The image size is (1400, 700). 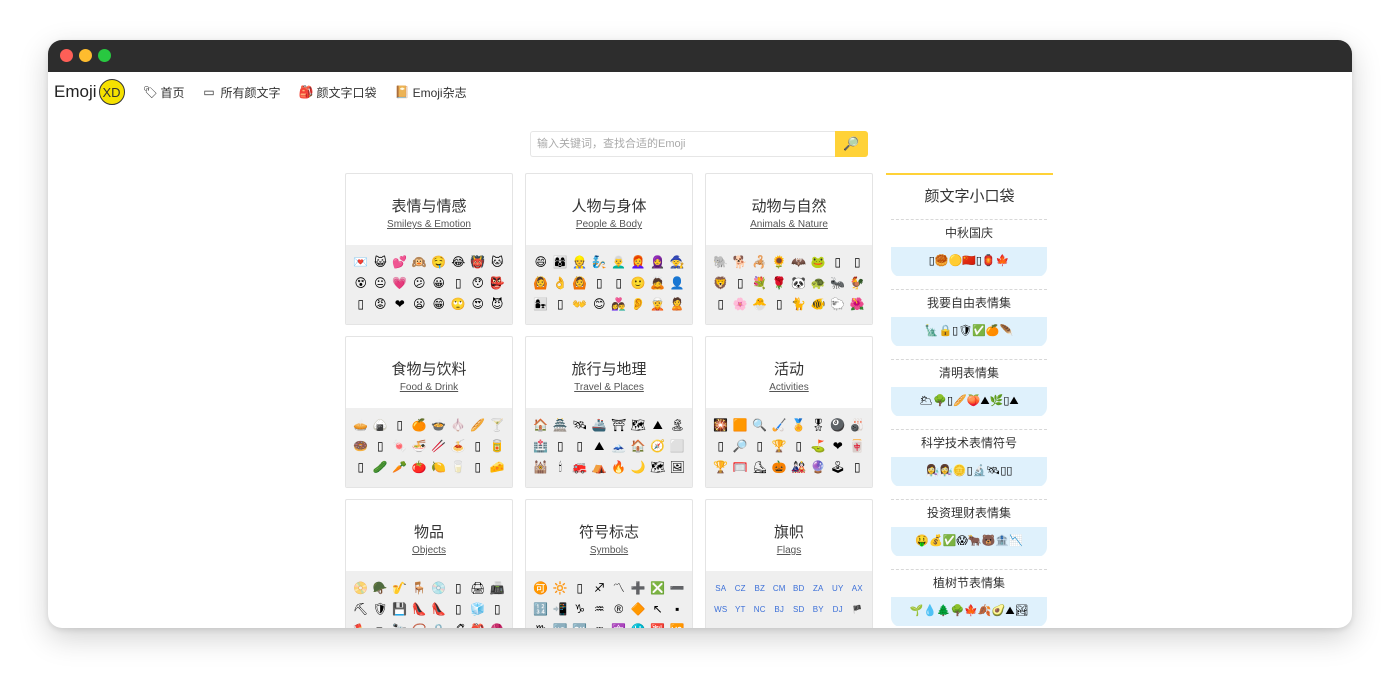 What do you see at coordinates (561, 262) in the screenshot?
I see `emoji-cell: 👩‍👩‍👦` at bounding box center [561, 262].